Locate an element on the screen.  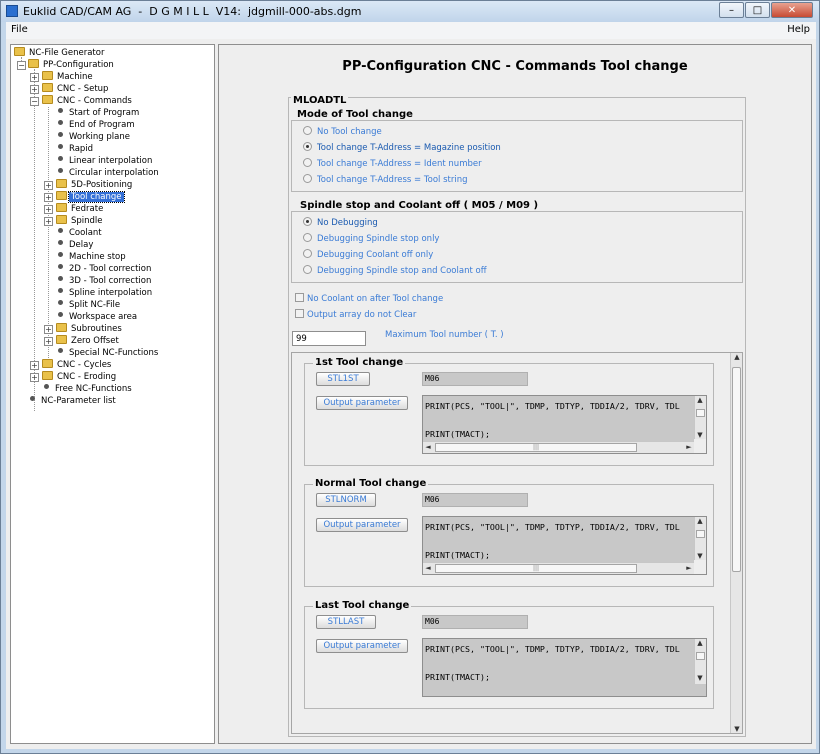
tree-item-machine: Machine is located at coordinates (68, 77).